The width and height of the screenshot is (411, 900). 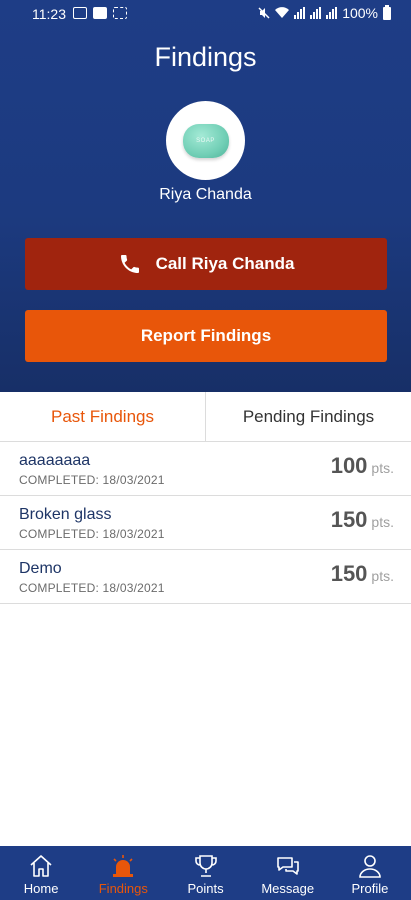 I want to click on screenshot-icon, so click(x=120, y=13).